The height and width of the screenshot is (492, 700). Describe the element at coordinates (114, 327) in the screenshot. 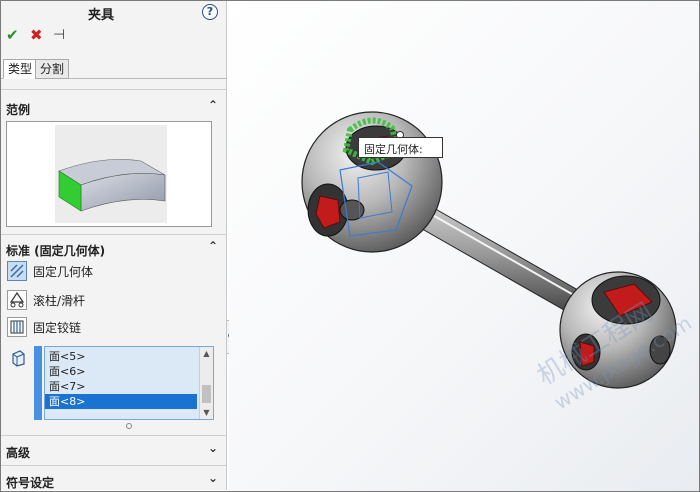

I see `option-fixed-hinge: 固定铰链` at that location.